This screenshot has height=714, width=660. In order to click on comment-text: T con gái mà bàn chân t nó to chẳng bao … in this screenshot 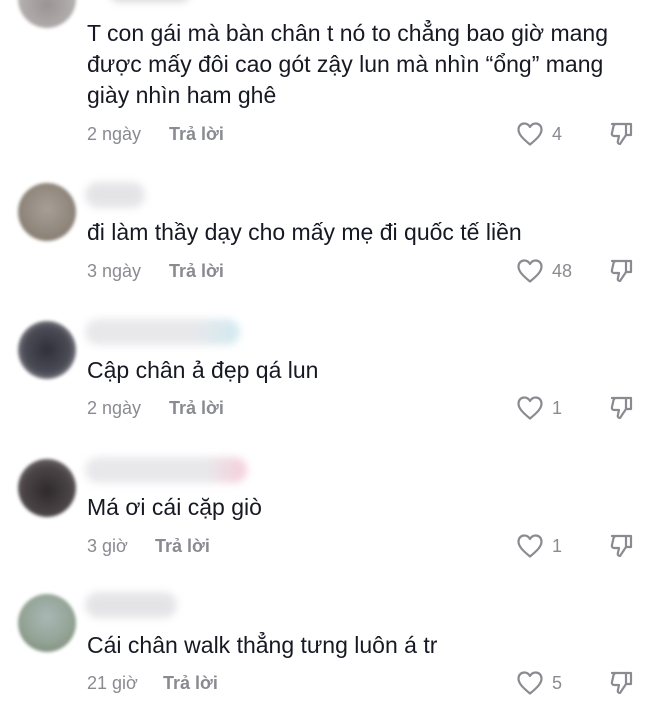, I will do `click(348, 64)`.